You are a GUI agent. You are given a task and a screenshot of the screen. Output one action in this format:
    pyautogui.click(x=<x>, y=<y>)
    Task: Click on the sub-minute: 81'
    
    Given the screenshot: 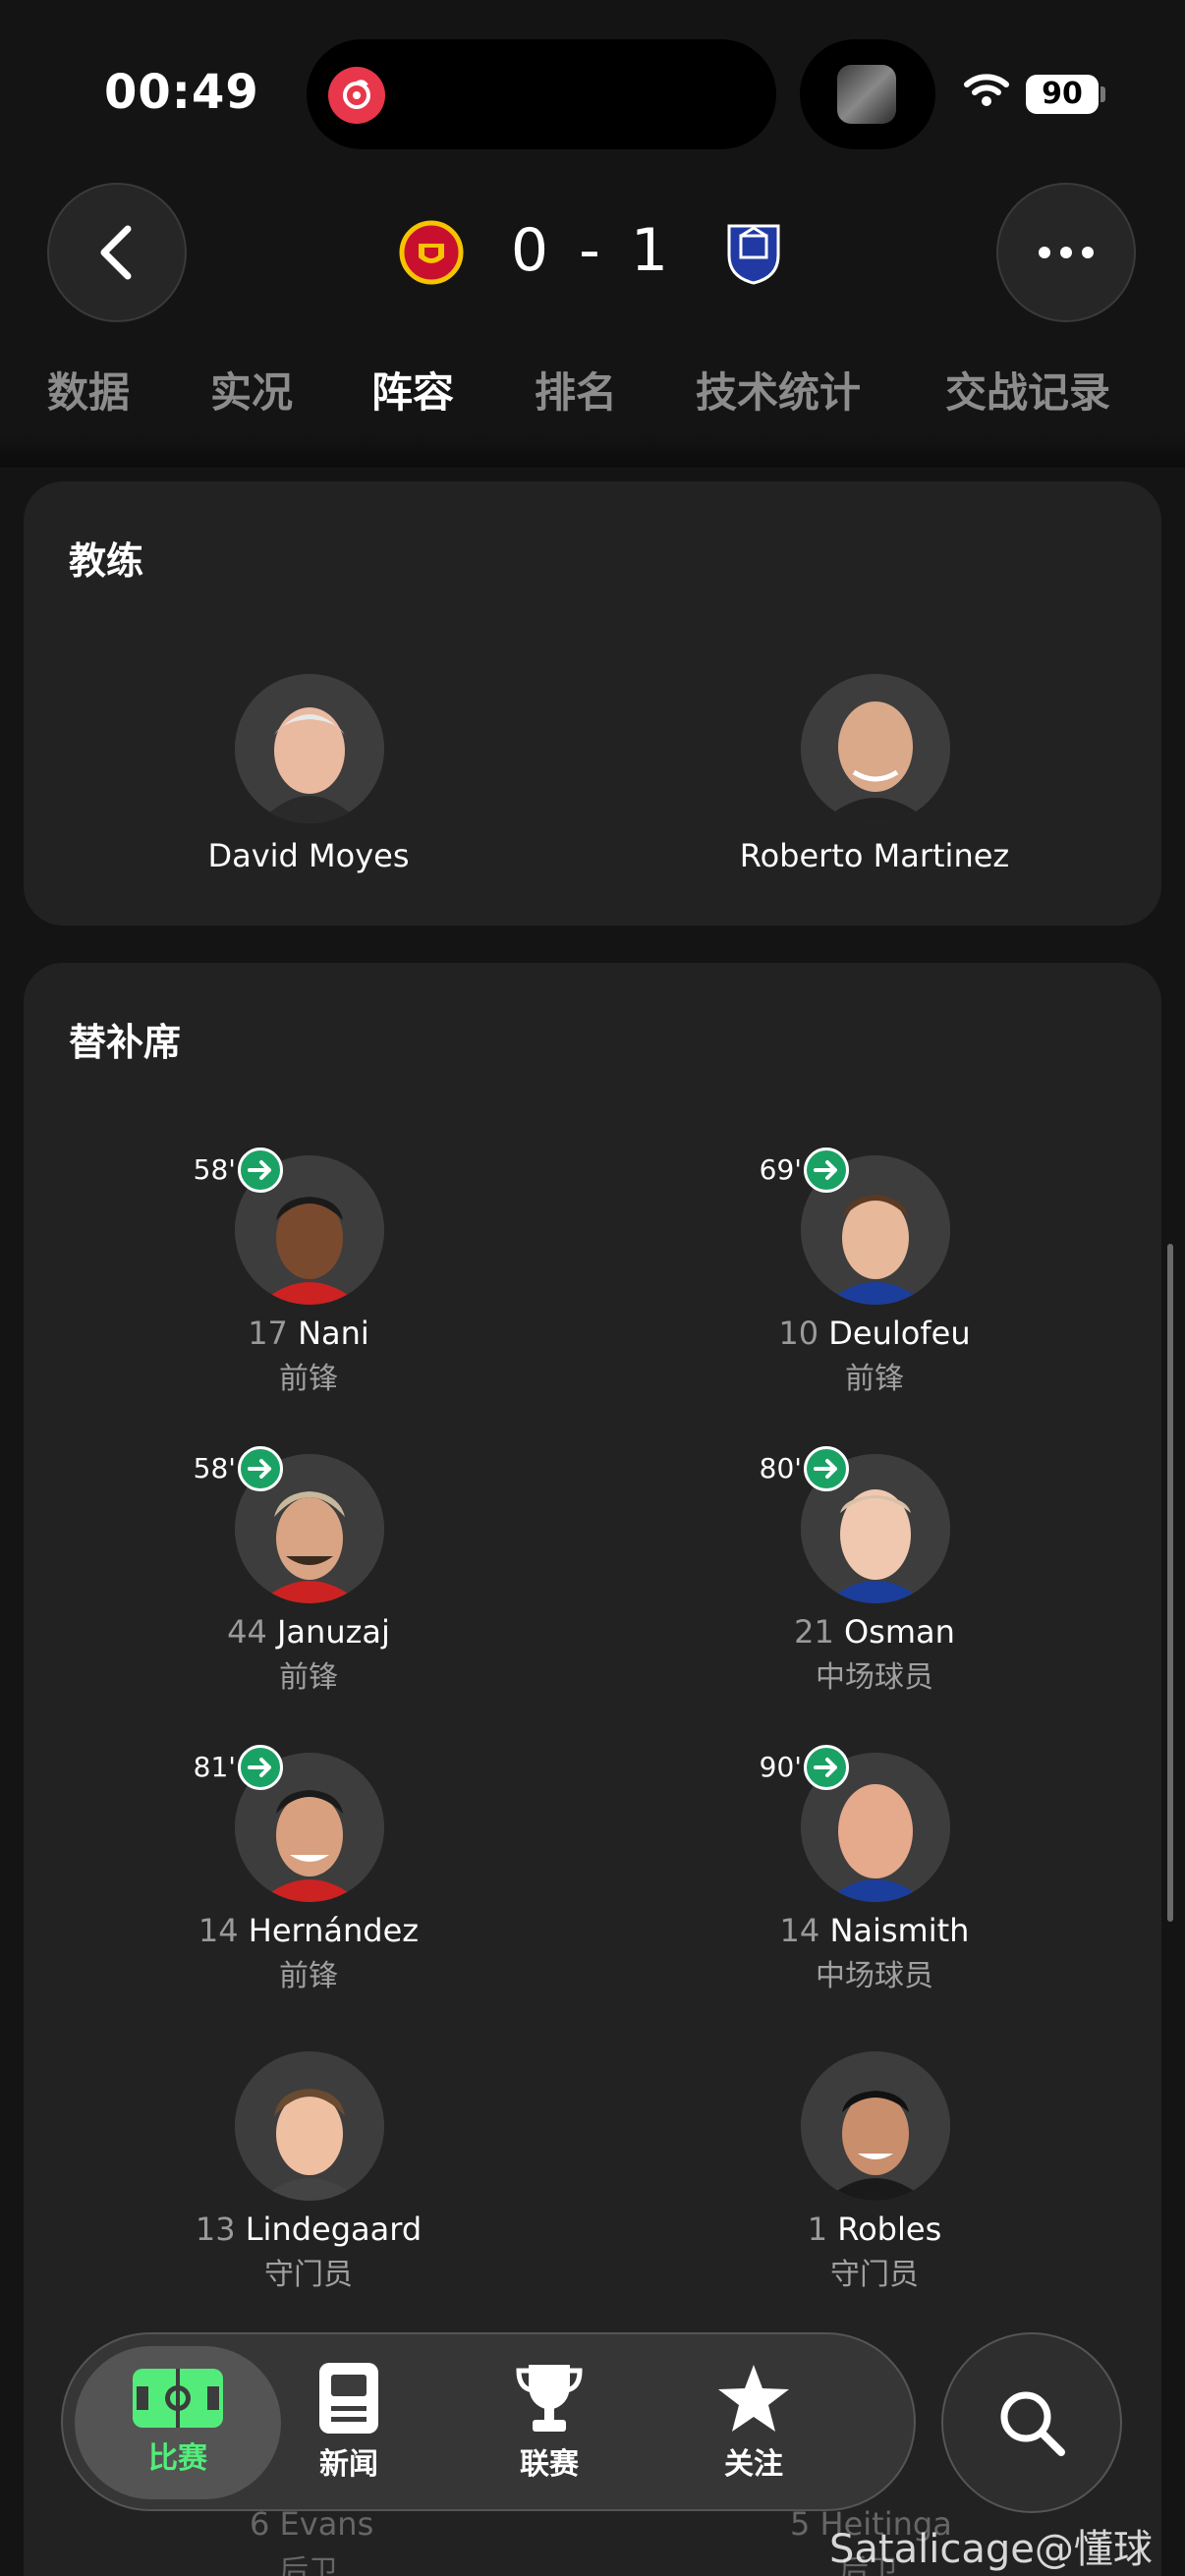 What is the action you would take?
    pyautogui.click(x=215, y=1767)
    